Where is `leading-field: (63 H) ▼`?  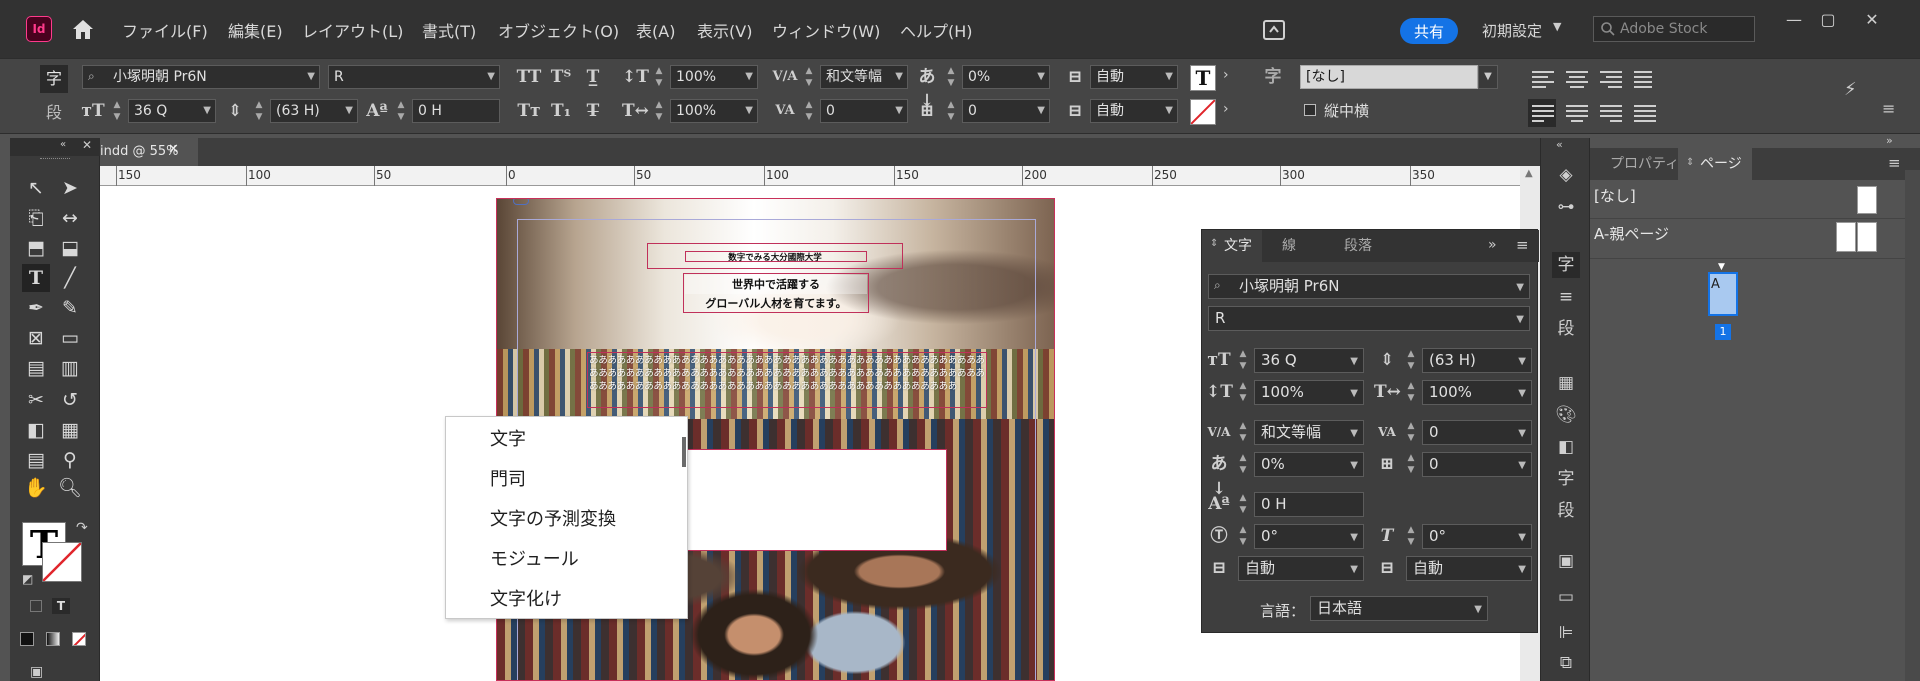 leading-field: (63 H) ▼ is located at coordinates (314, 111).